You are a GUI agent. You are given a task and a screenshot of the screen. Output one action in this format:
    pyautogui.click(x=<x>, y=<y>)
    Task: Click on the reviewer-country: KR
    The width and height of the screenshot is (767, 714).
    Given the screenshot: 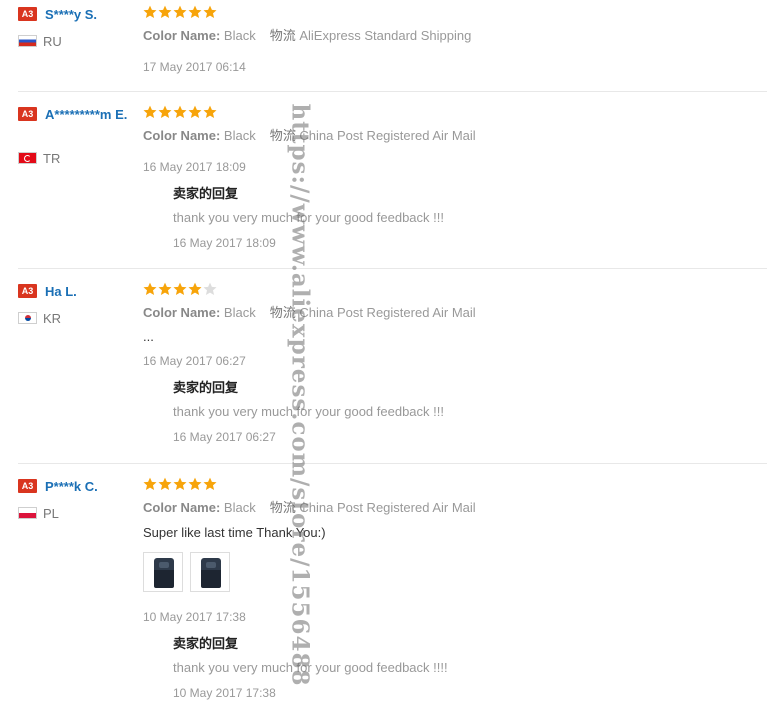 What is the action you would take?
    pyautogui.click(x=39, y=319)
    